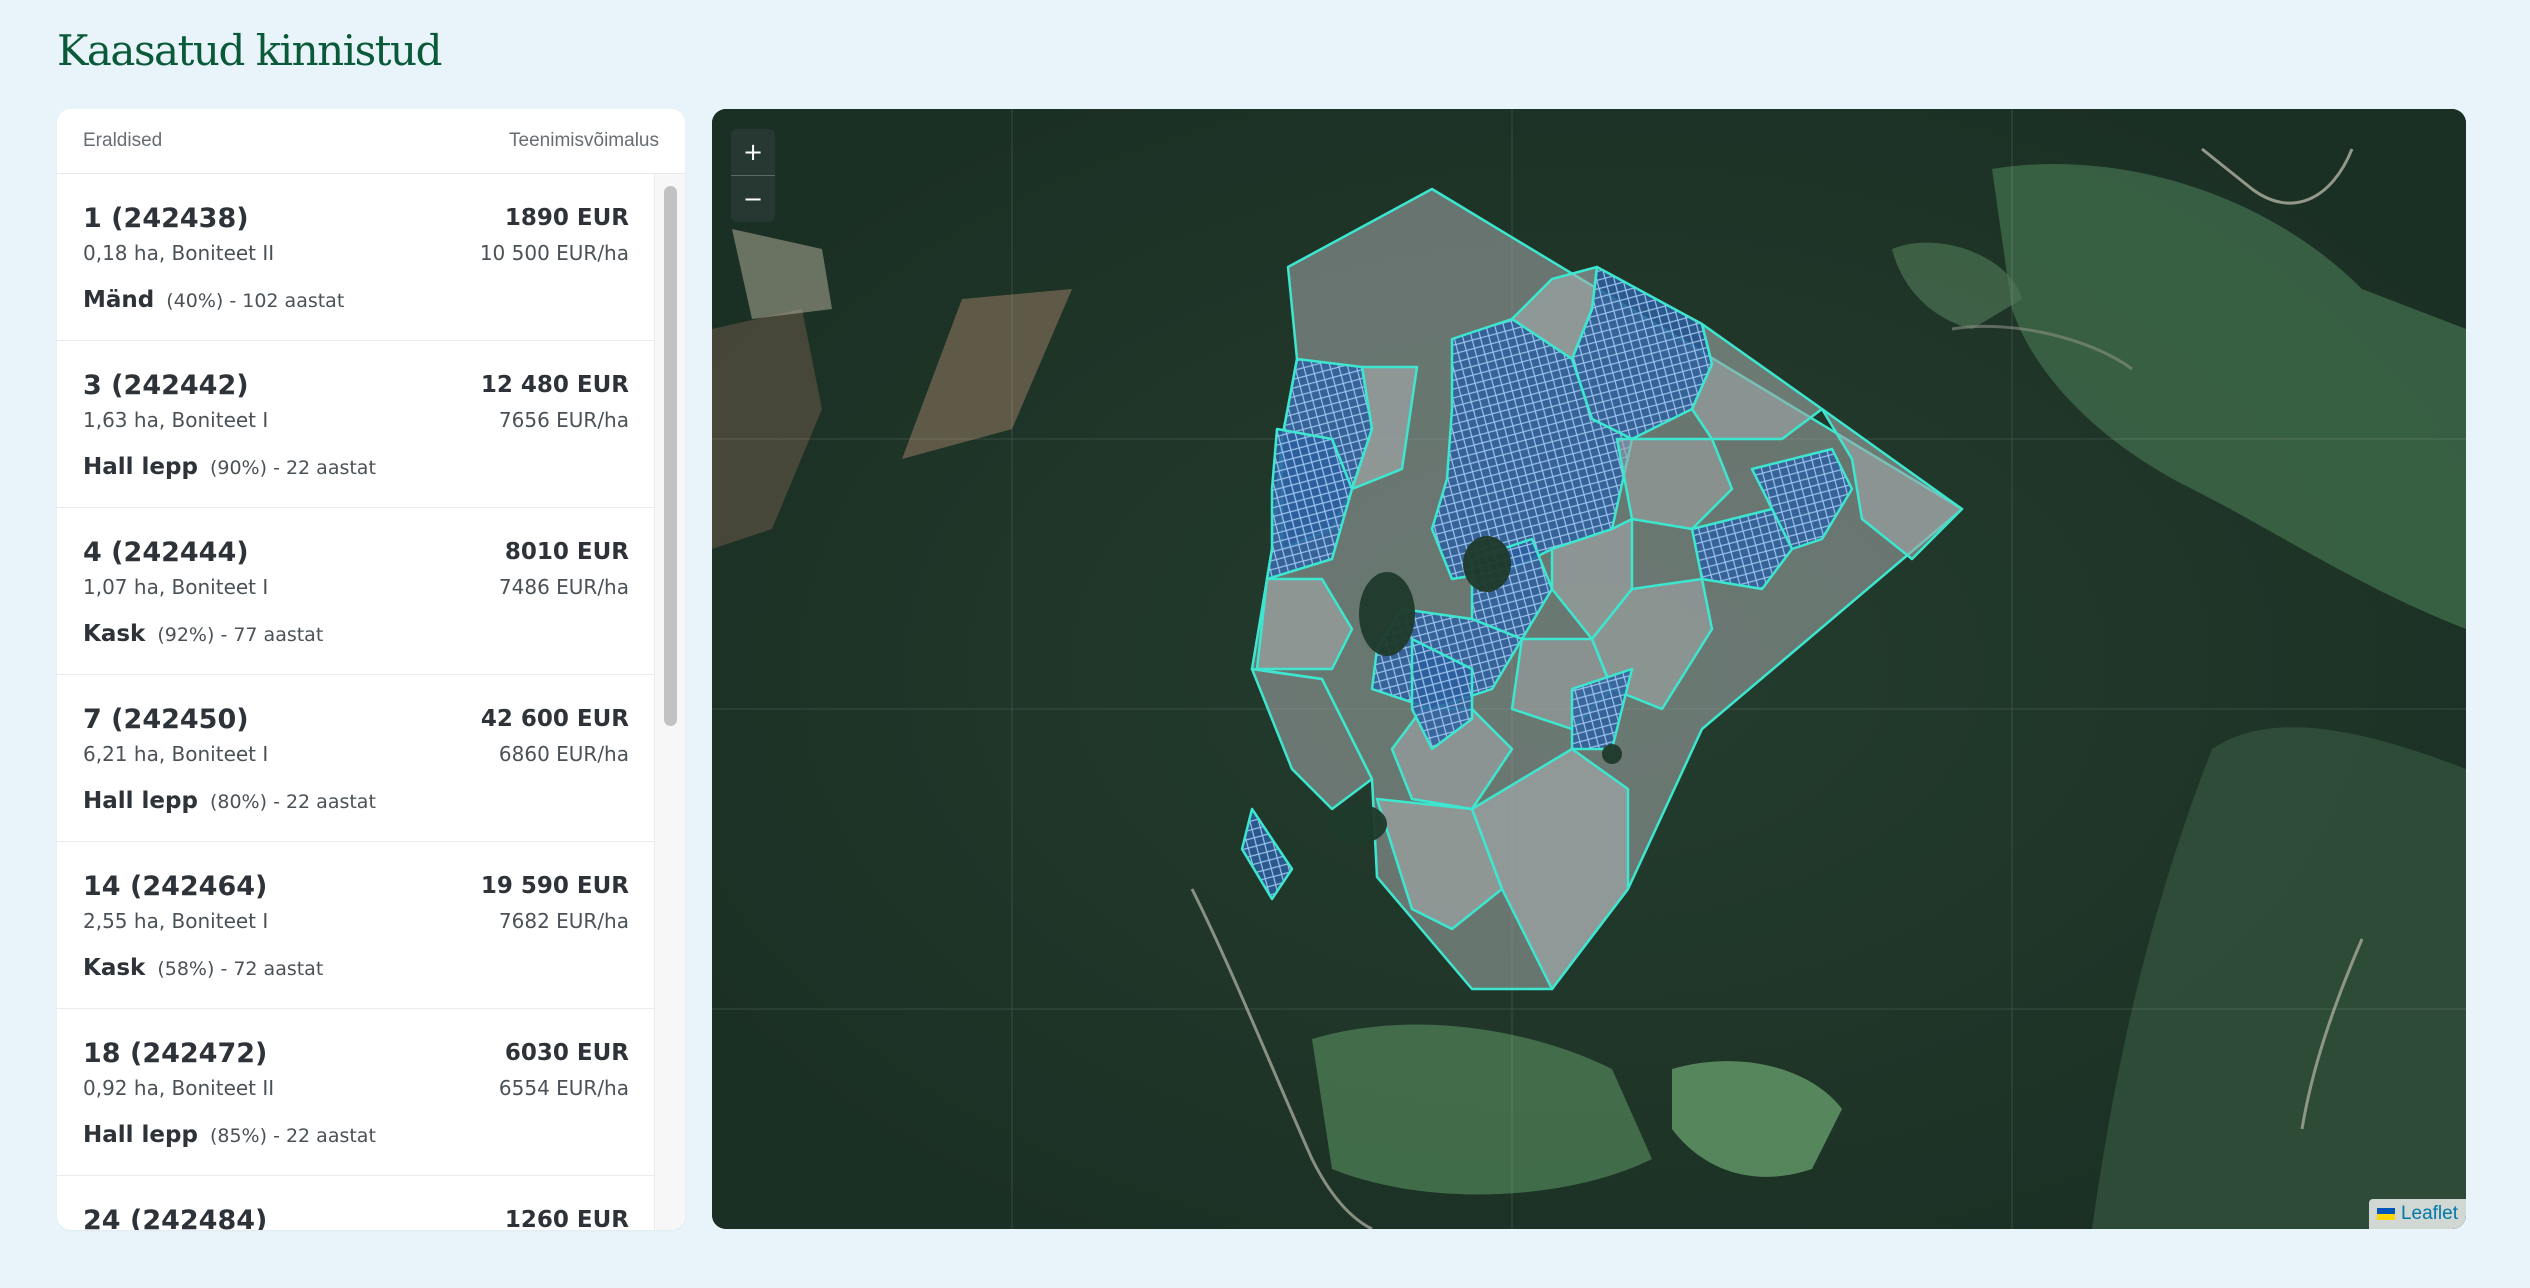  I want to click on parcel-price: 8010 EUR, so click(566, 552).